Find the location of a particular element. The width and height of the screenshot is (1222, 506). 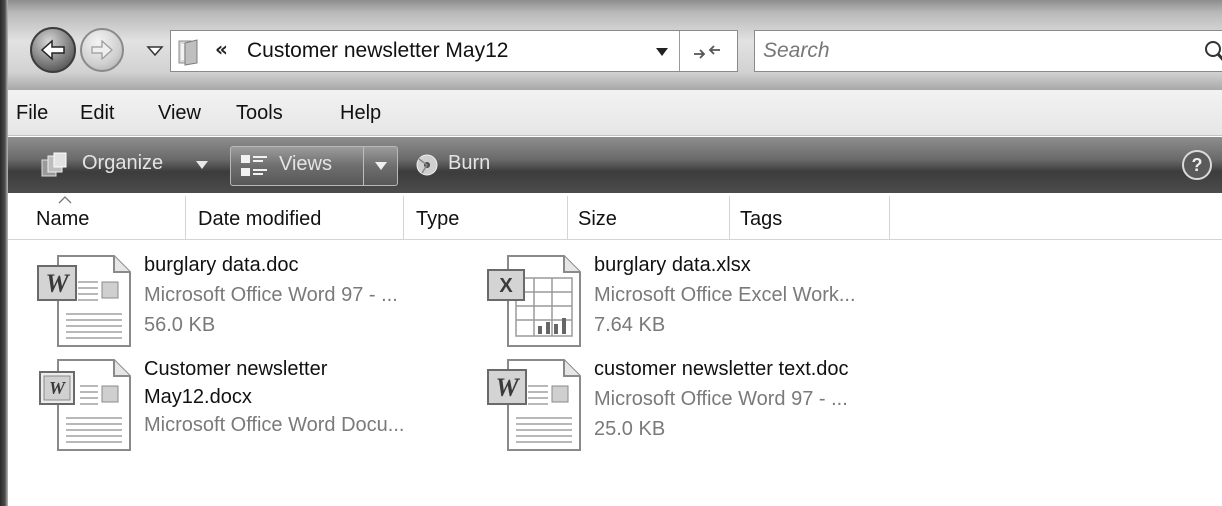

burn-disc-icon is located at coordinates (427, 165).